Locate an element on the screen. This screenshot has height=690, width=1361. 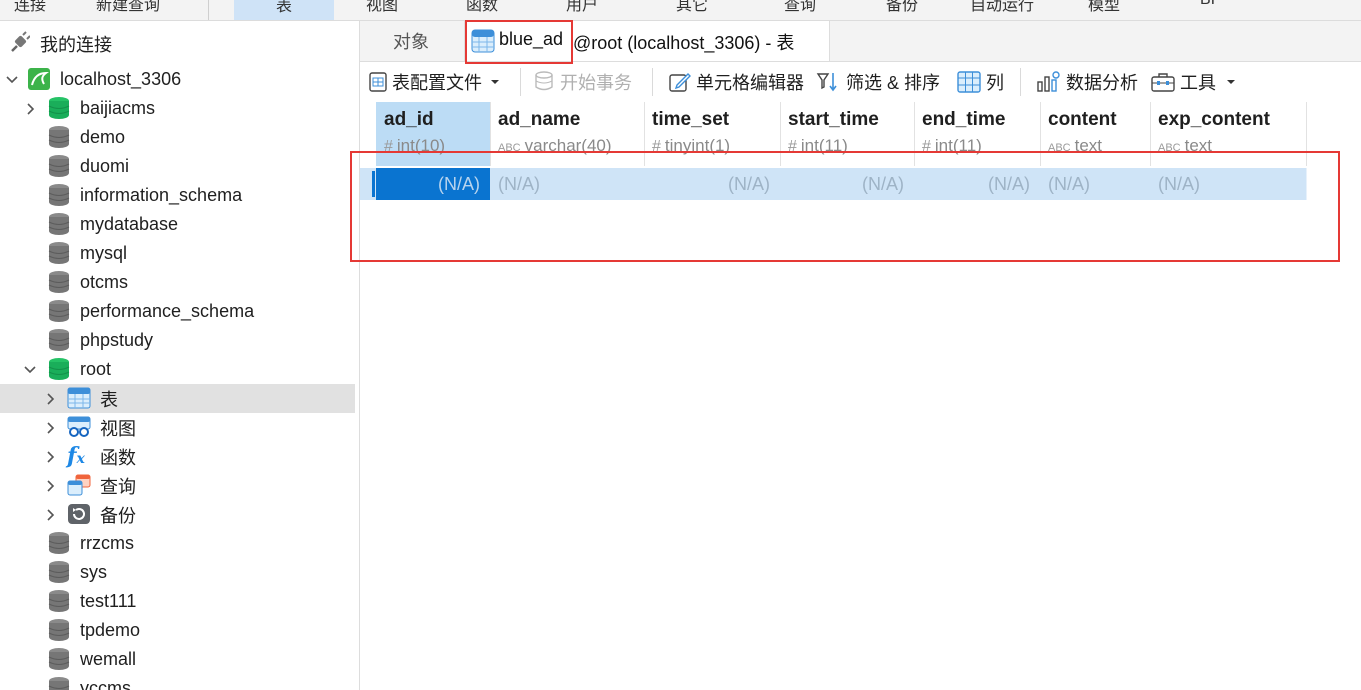
database-item-root: root is located at coordinates (177, 369).